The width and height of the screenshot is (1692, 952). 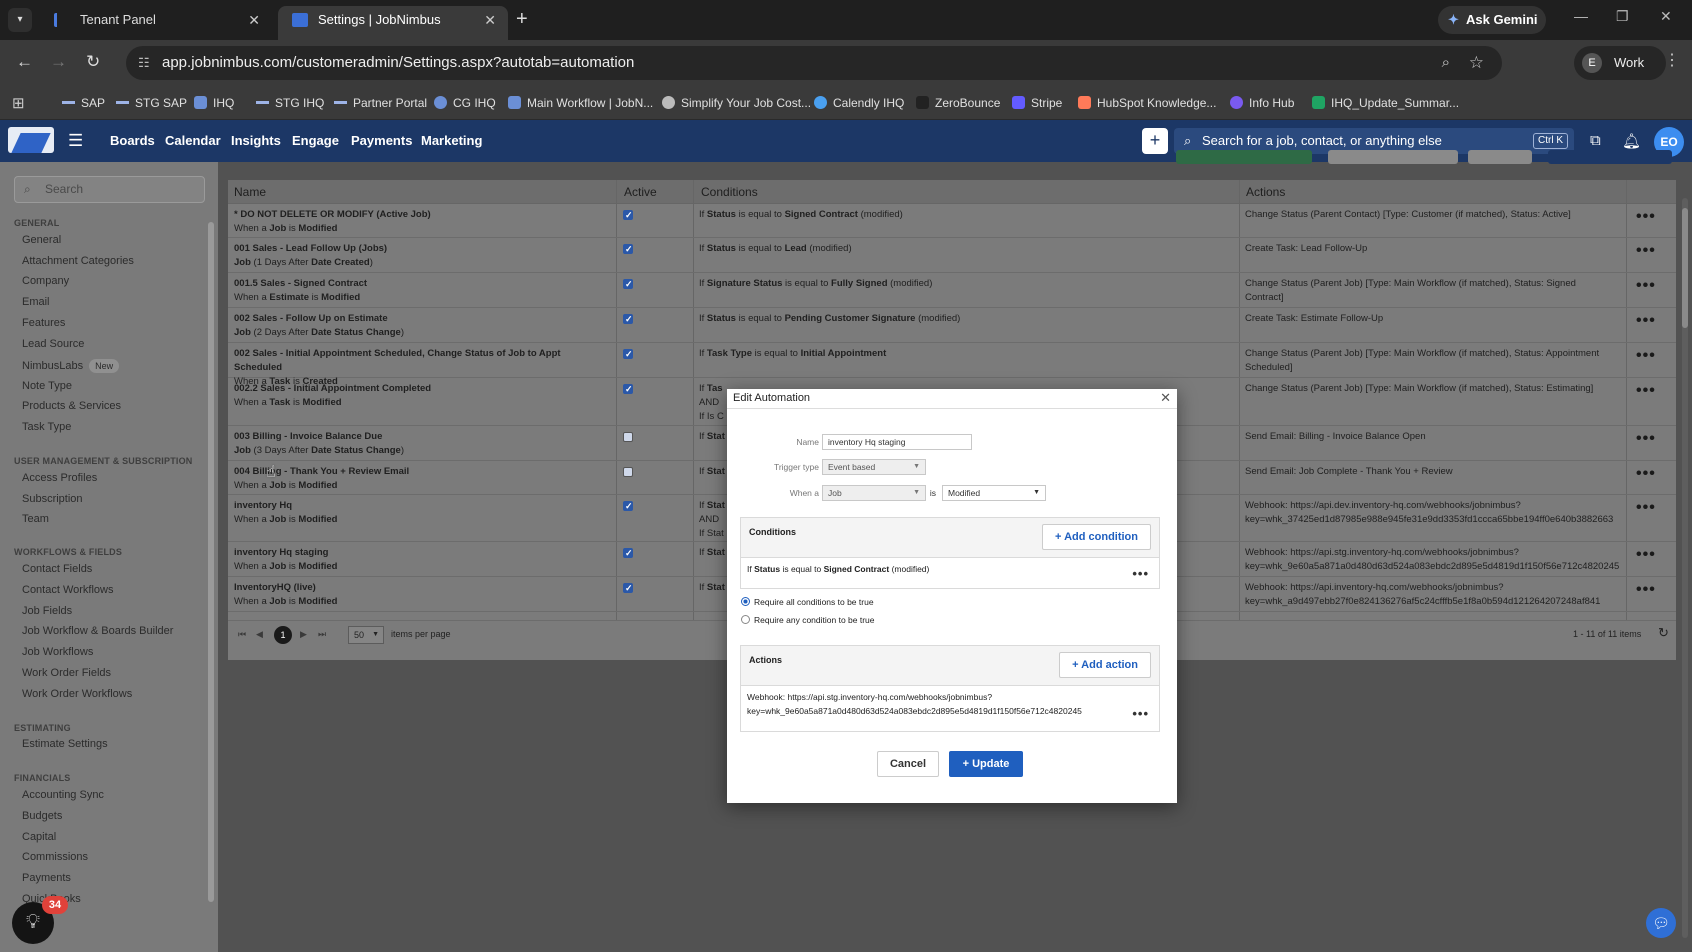 What do you see at coordinates (53, 344) in the screenshot?
I see `sidebar-item-lead-source: Lead Source` at bounding box center [53, 344].